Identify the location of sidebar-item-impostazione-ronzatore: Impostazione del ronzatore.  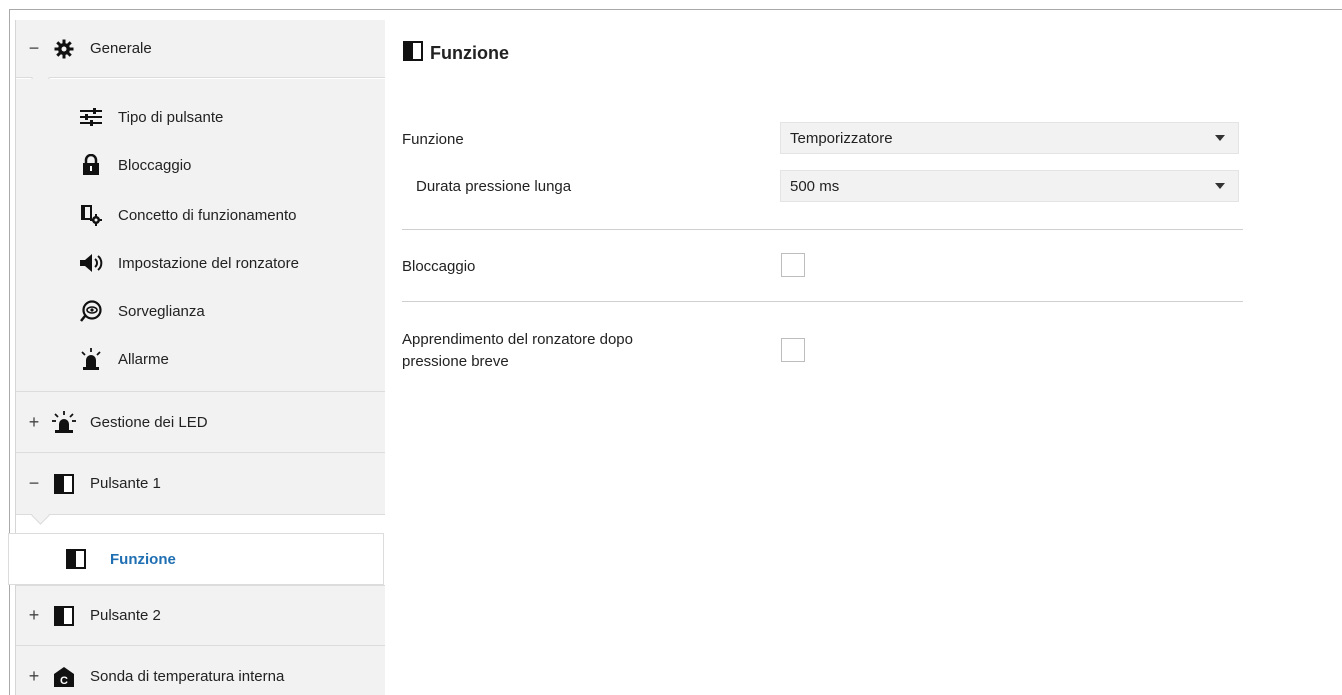
(200, 263).